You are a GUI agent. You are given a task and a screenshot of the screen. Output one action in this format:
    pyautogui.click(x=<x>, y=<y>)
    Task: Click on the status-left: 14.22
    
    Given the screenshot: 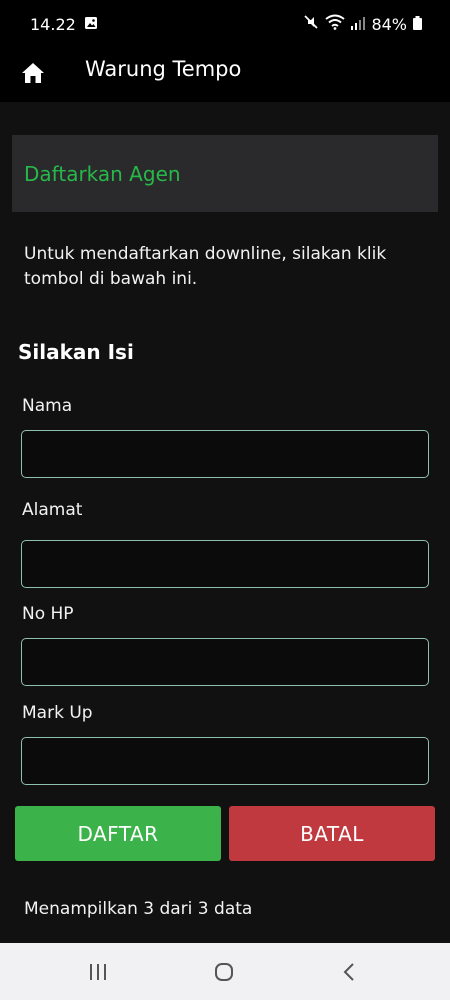 What is the action you would take?
    pyautogui.click(x=64, y=24)
    